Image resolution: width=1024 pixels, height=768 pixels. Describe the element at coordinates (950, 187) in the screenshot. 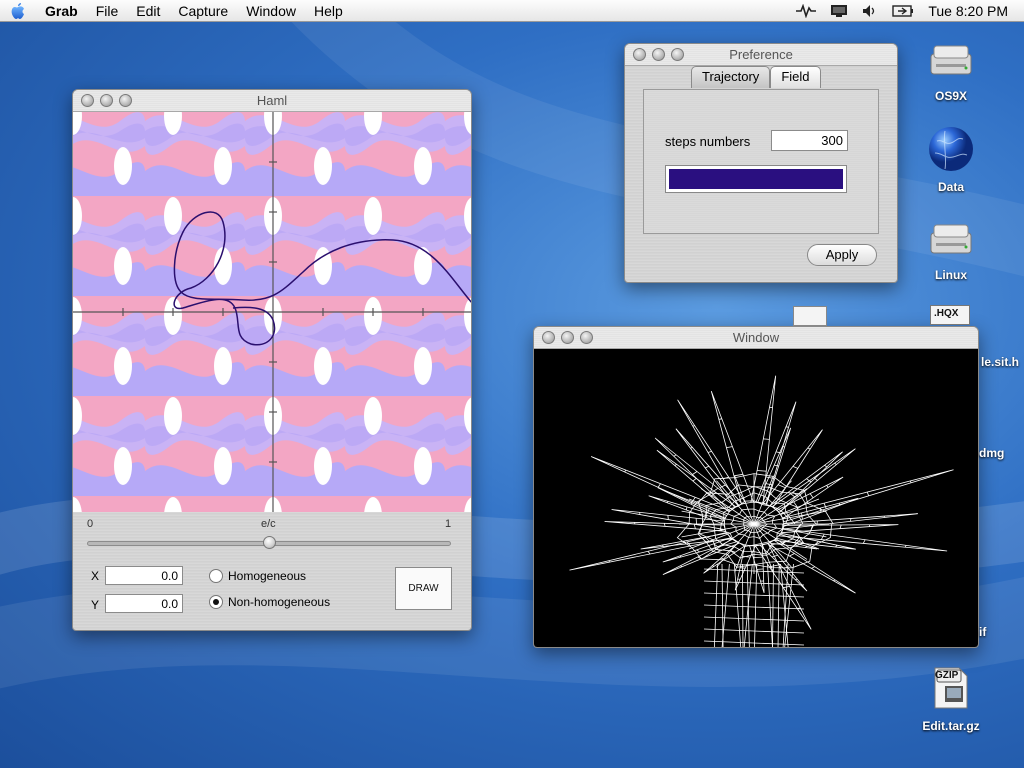

I see `desktop-icon-label: Data` at that location.